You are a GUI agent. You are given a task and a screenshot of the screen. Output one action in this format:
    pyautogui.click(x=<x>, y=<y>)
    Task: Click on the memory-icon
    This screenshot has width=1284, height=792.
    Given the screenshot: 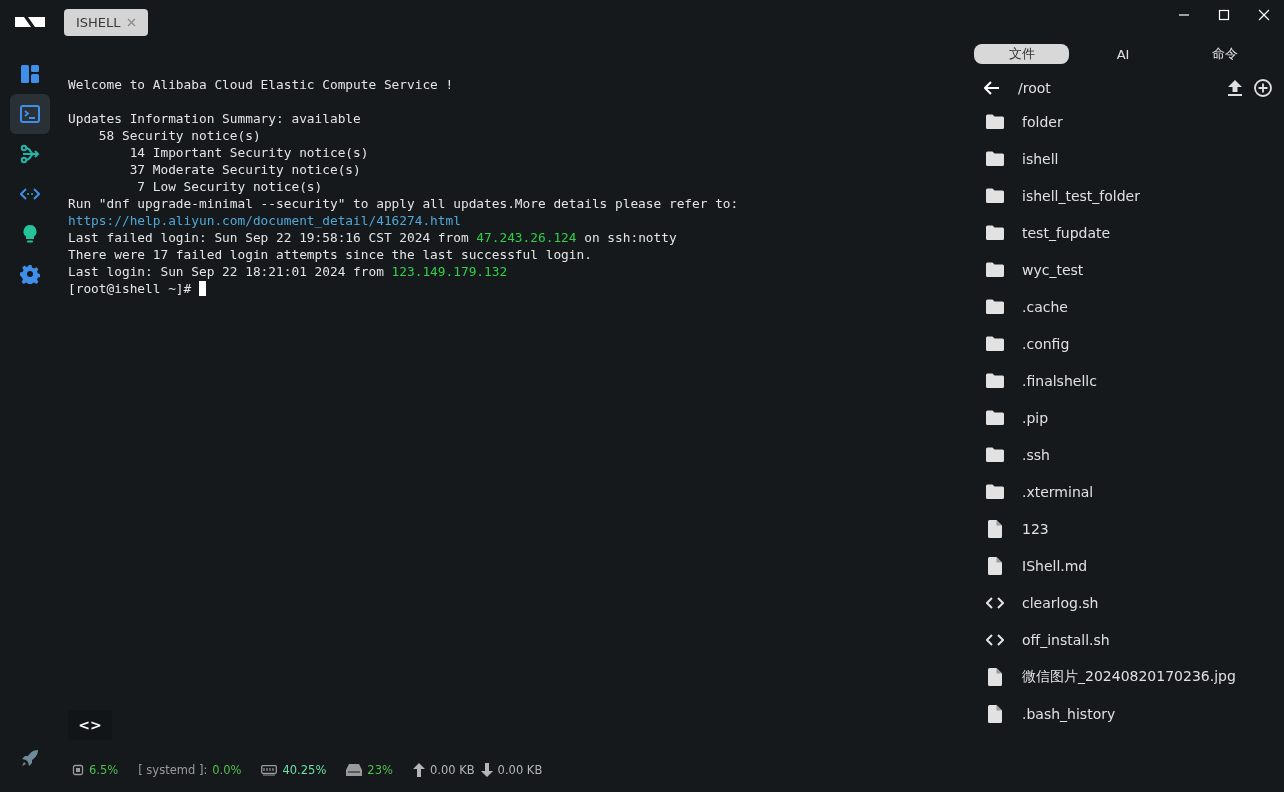 What is the action you would take?
    pyautogui.click(x=269, y=770)
    